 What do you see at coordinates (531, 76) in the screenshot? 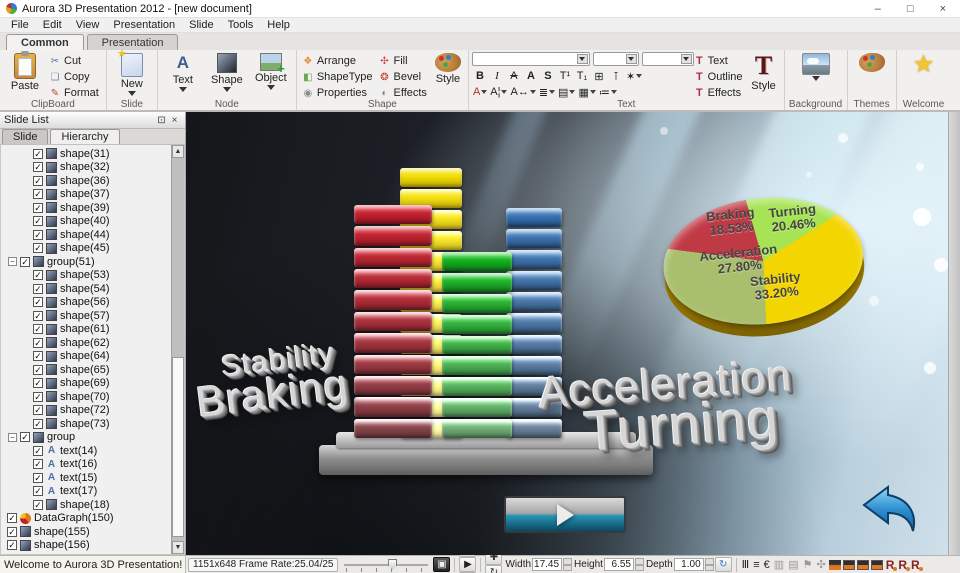
I see `text-format-button-3: A` at bounding box center [531, 76].